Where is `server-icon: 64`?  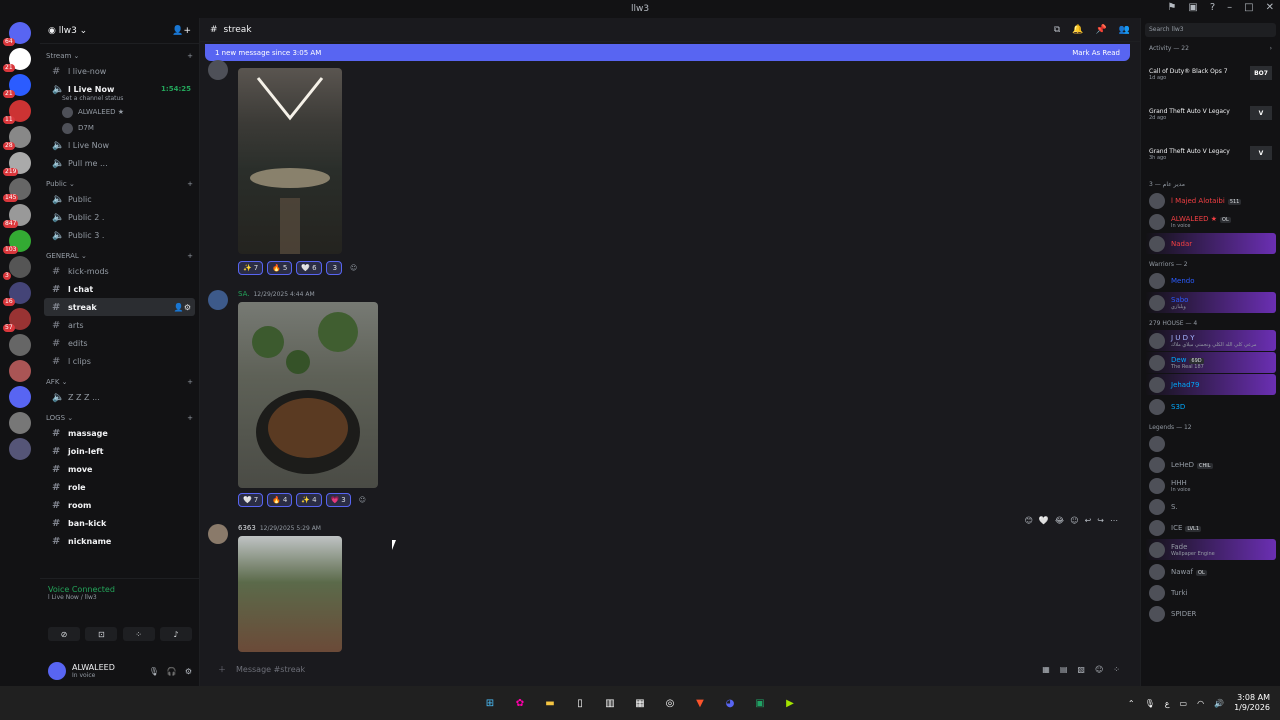
server-icon: 64 is located at coordinates (17, 34).